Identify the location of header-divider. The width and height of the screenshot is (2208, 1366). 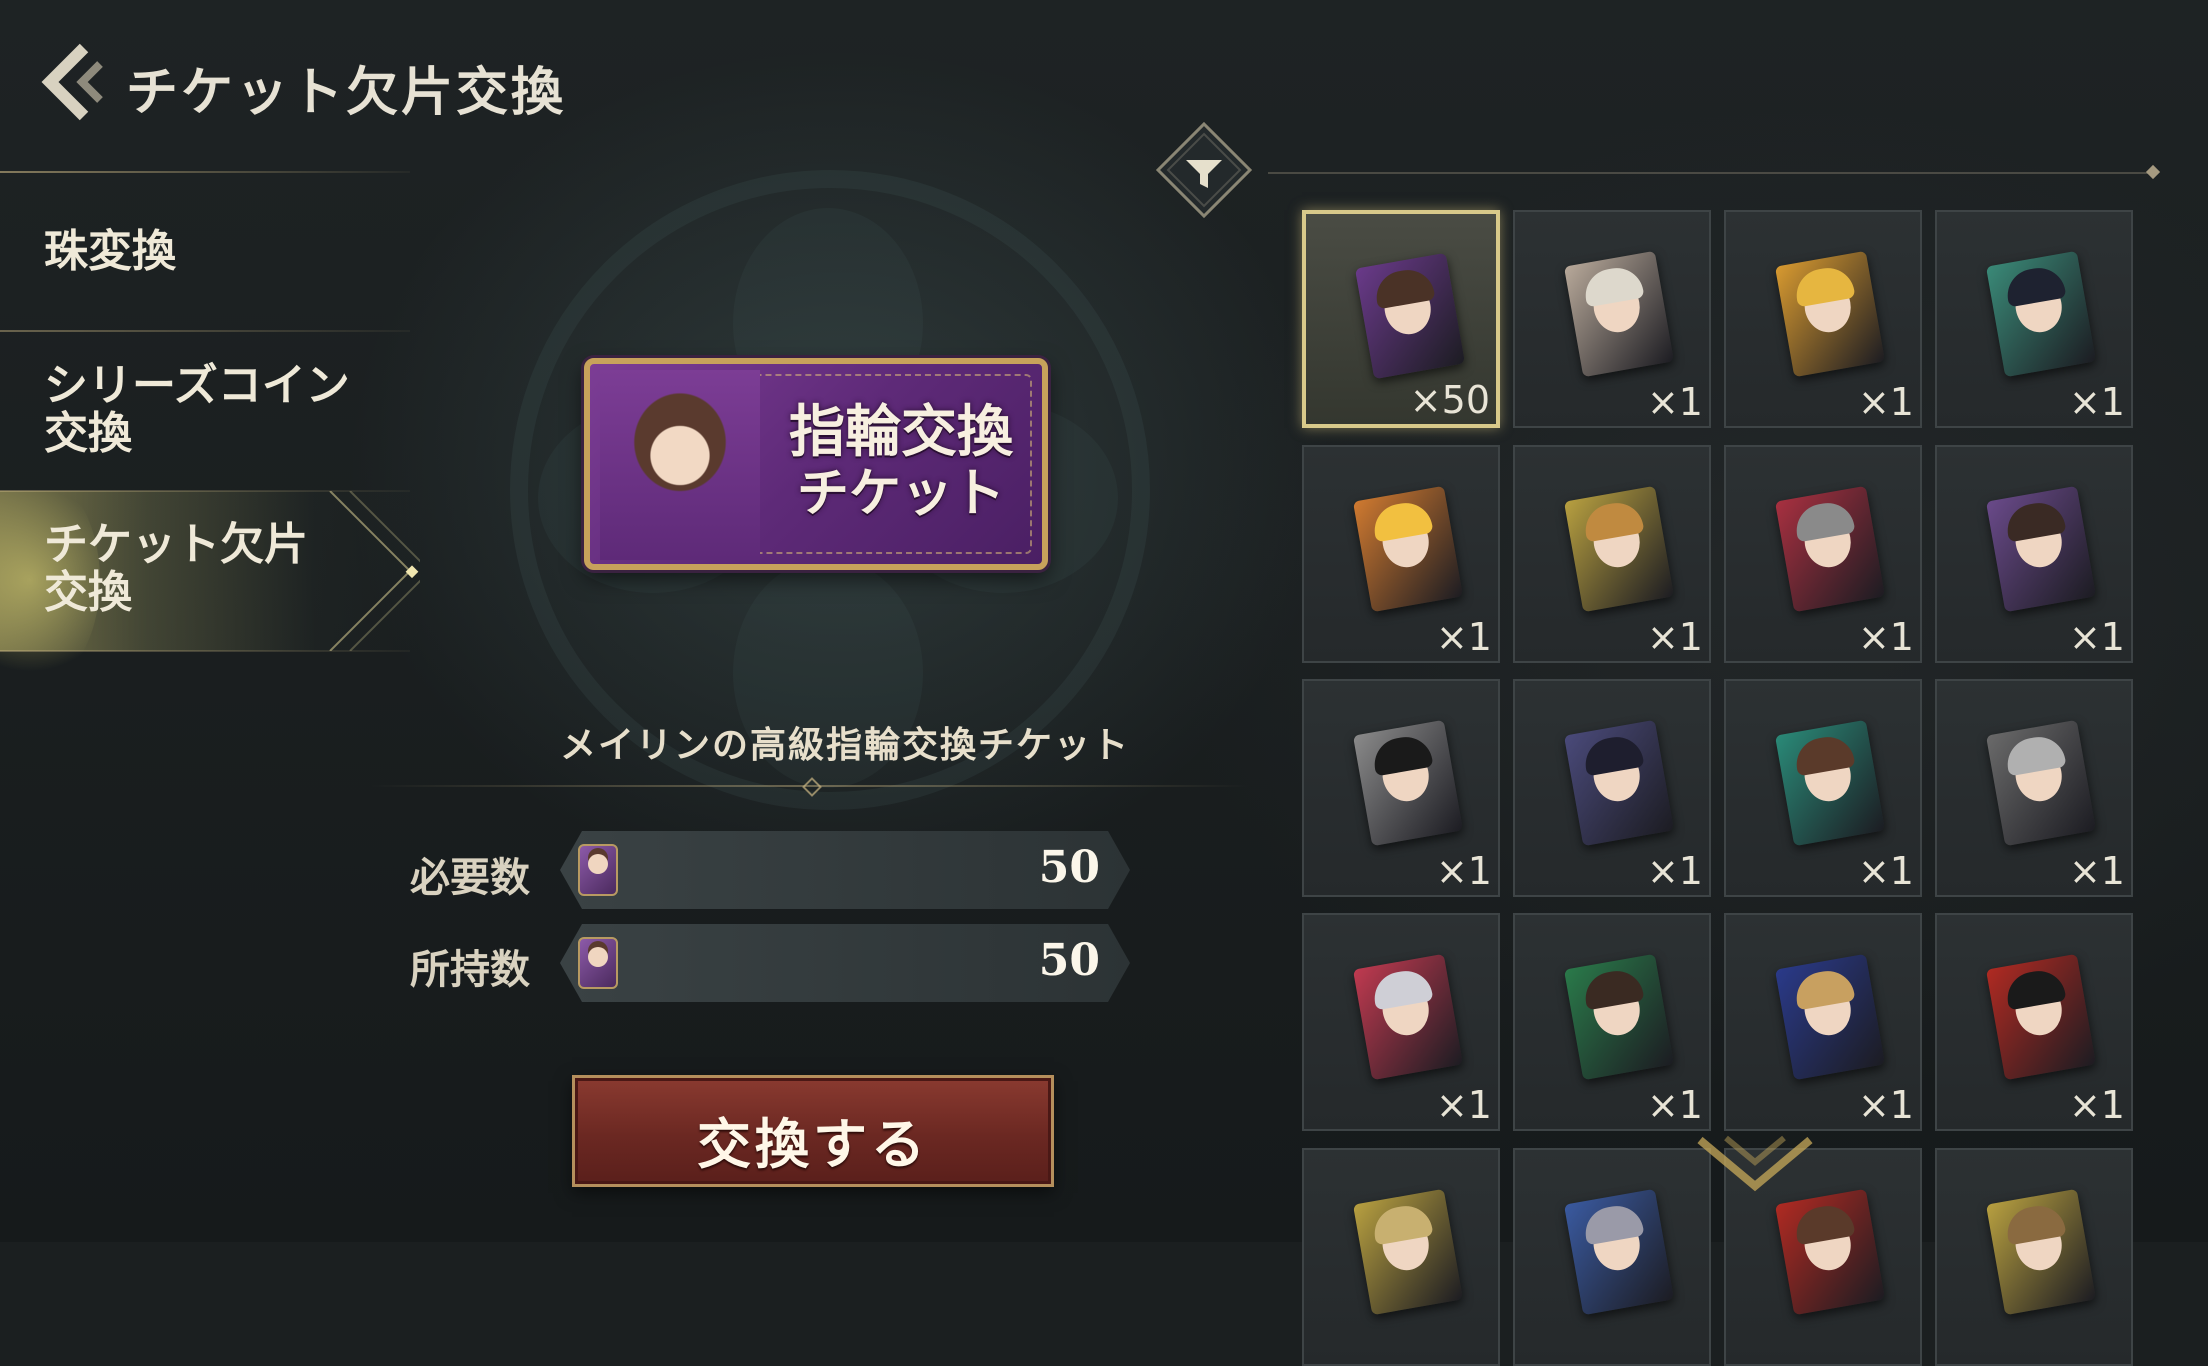
(205, 172).